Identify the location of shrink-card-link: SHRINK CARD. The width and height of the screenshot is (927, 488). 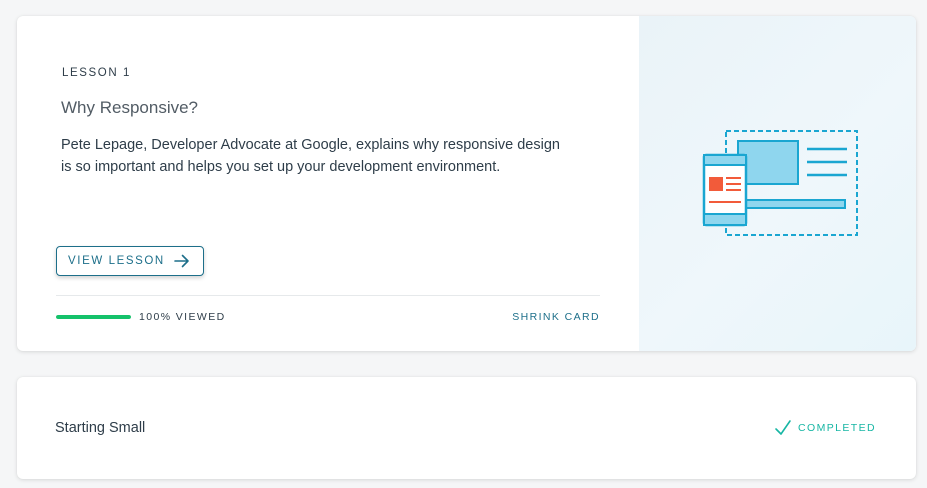
(556, 317).